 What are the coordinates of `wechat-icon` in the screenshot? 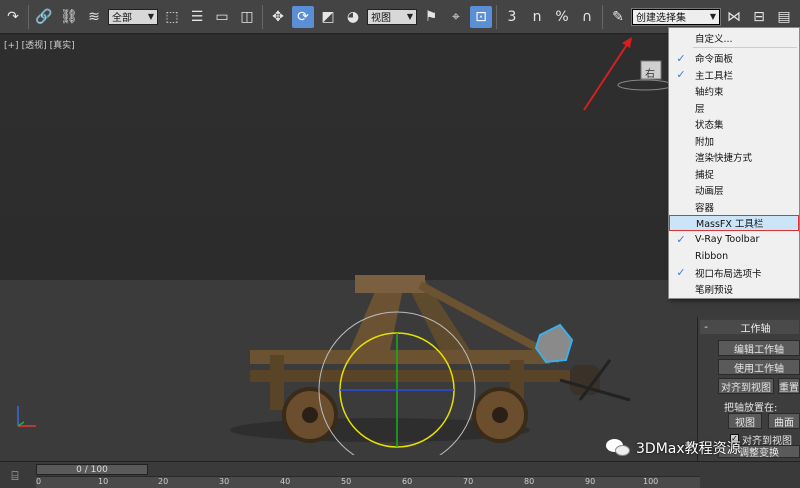 It's located at (619, 448).